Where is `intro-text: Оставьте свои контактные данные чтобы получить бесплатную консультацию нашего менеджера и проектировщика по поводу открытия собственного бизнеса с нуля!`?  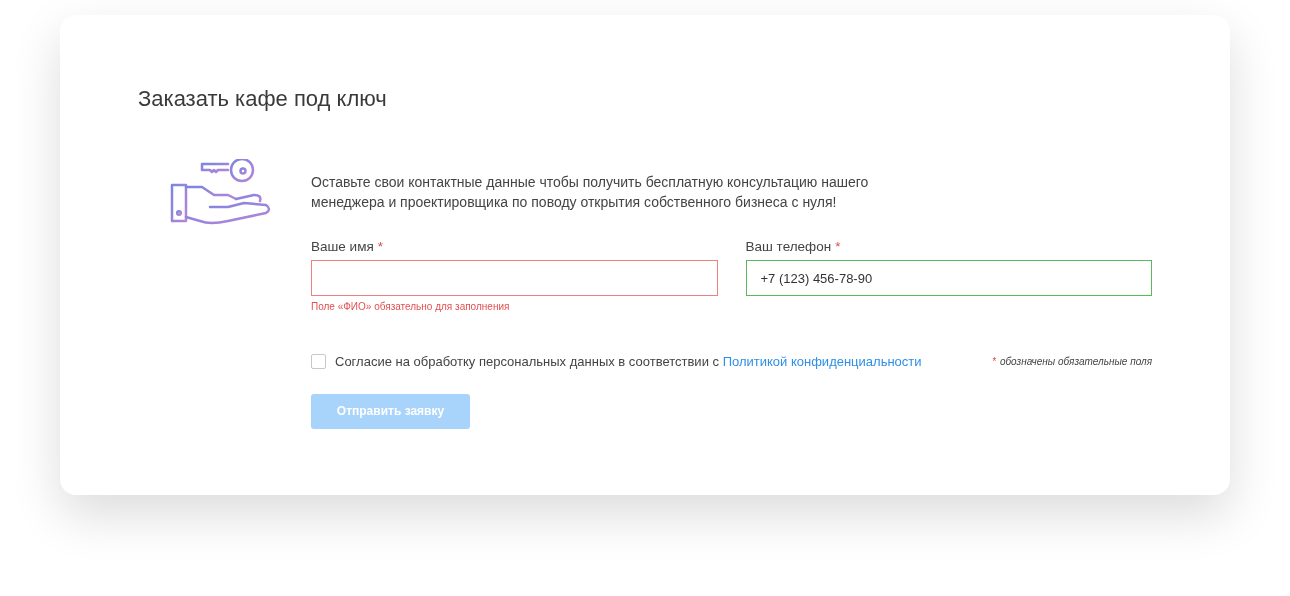
intro-text: Оставьте свои контактные данные чтобы получить бесплатную консультацию нашего менеджера и проектировщика по поводу открытия собственного бизнеса с нуля! is located at coordinates (590, 192).